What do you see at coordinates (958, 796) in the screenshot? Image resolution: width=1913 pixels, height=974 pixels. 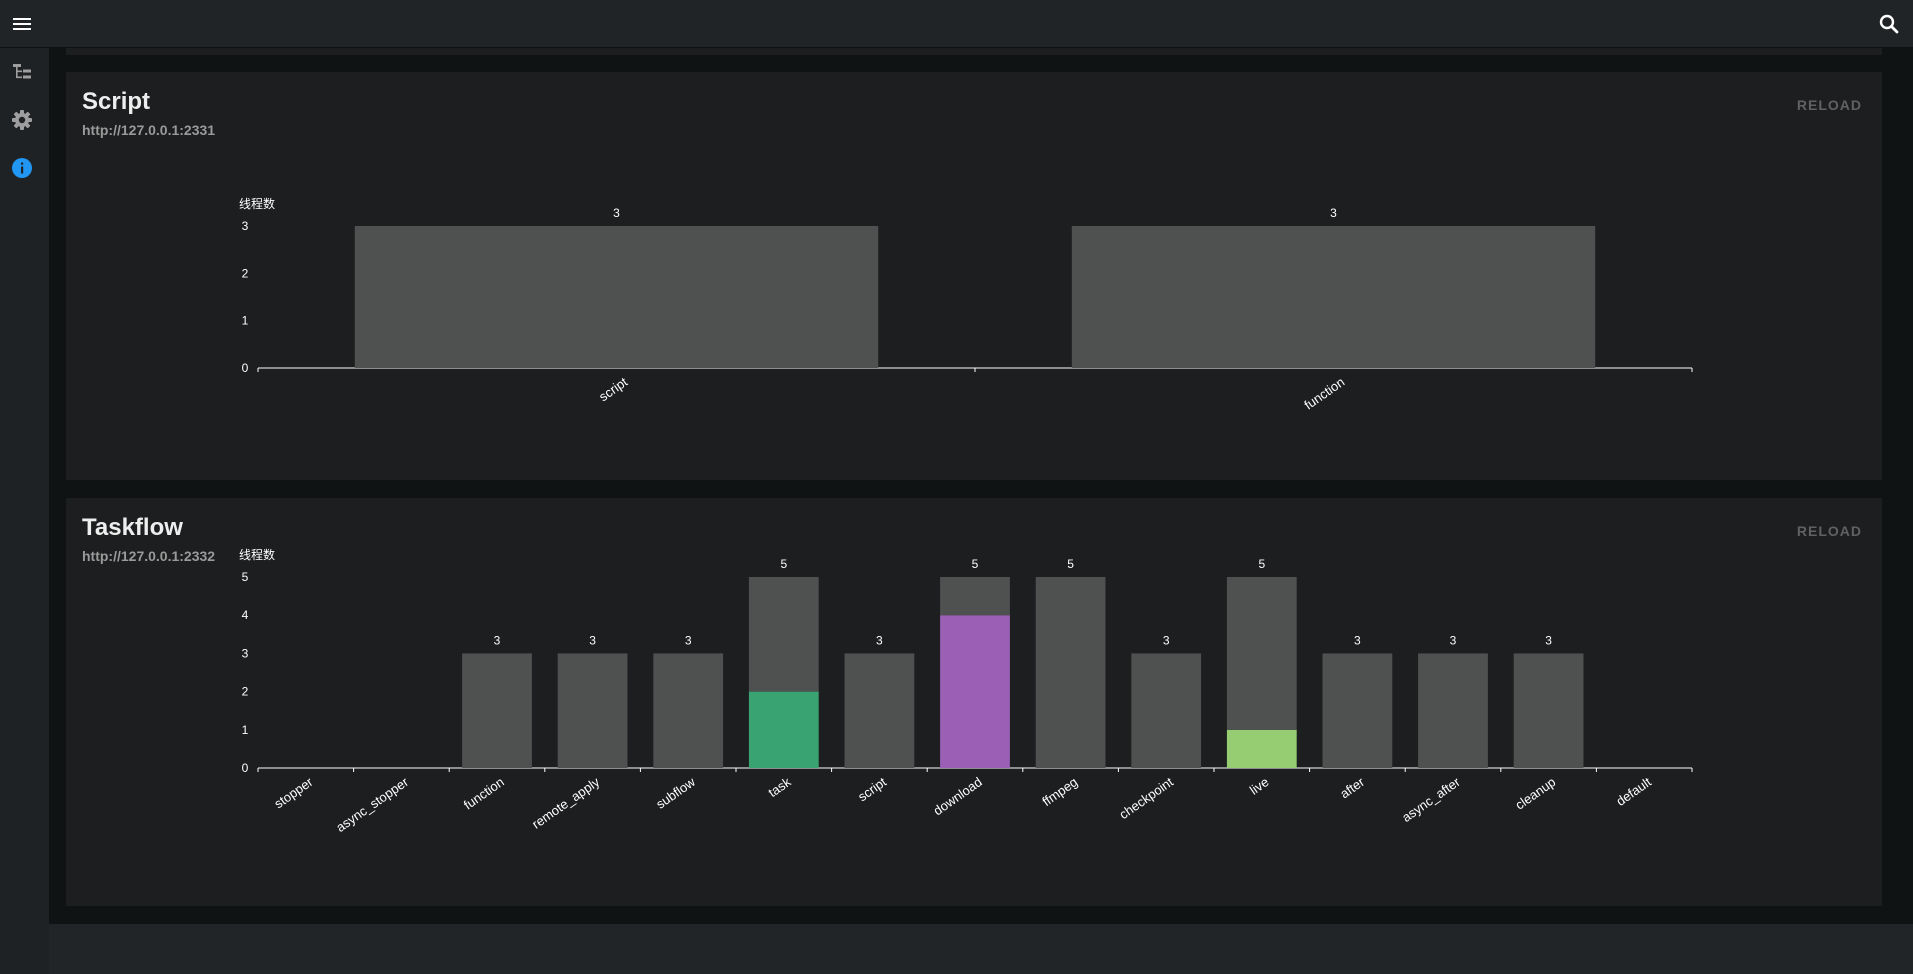 I see `x-tick-label: download` at bounding box center [958, 796].